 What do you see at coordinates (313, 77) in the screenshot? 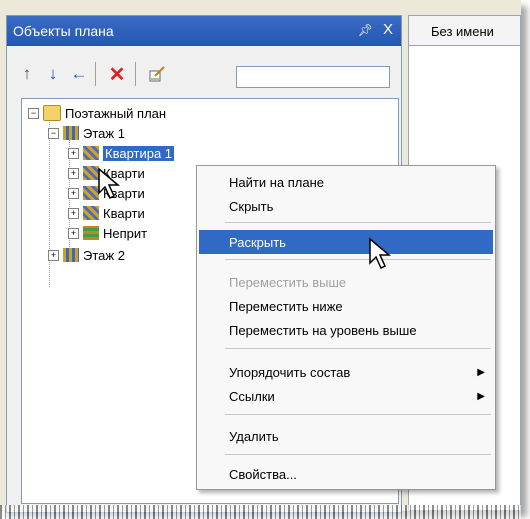
I see `search-input` at bounding box center [313, 77].